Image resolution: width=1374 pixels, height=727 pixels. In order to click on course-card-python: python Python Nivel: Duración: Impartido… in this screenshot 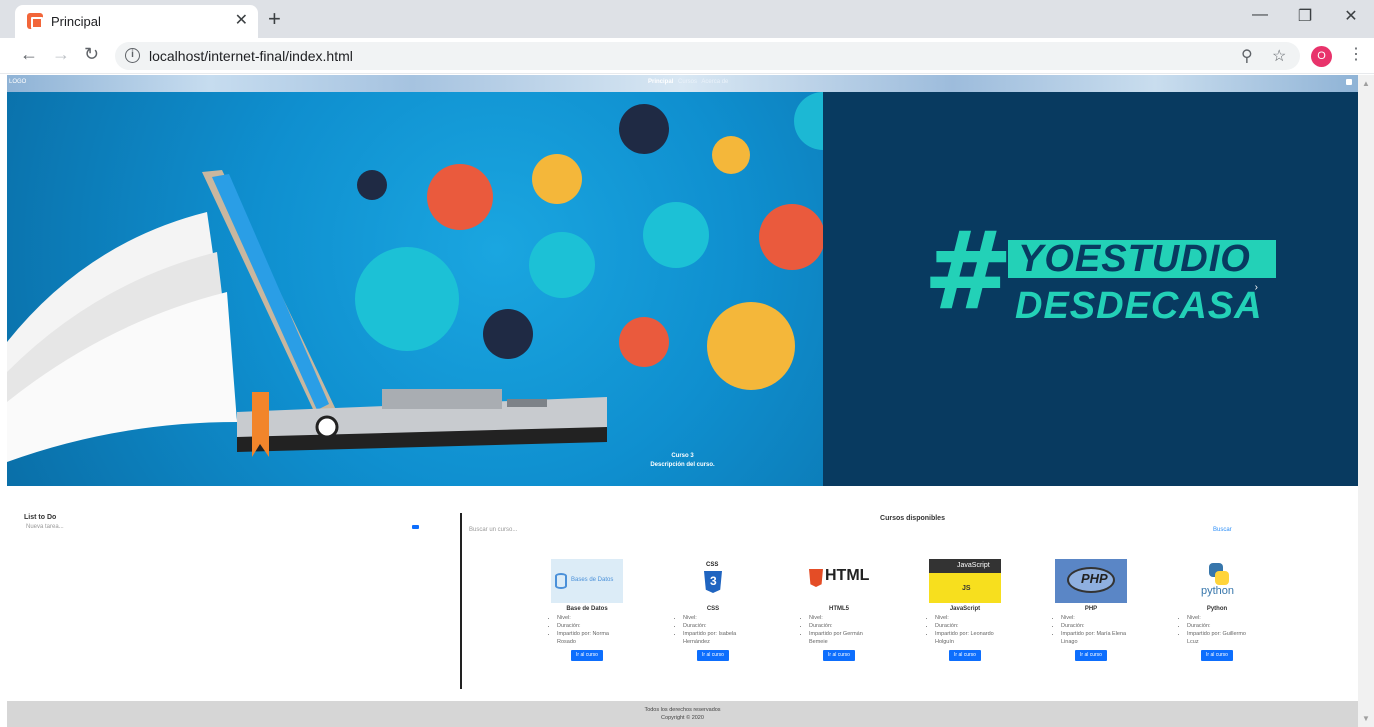, I will do `click(1217, 610)`.